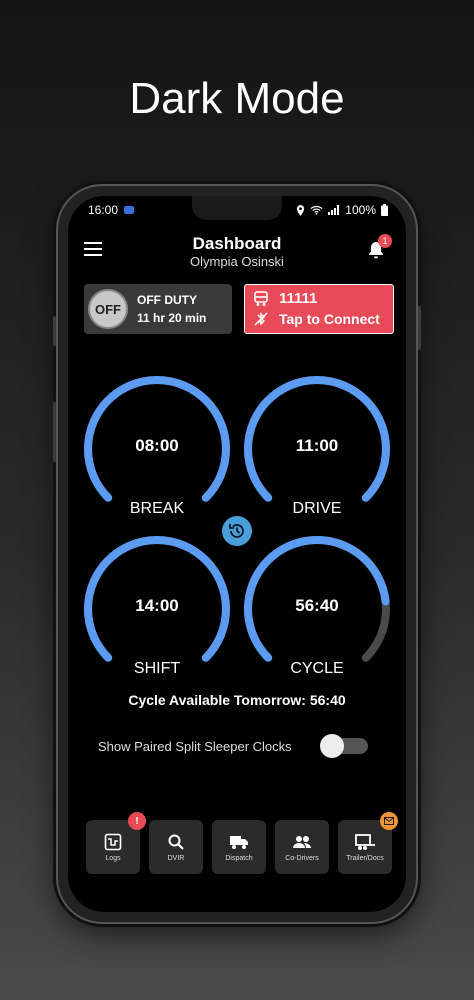 The width and height of the screenshot is (474, 1000). I want to click on nav-dvir: DVIR, so click(176, 847).